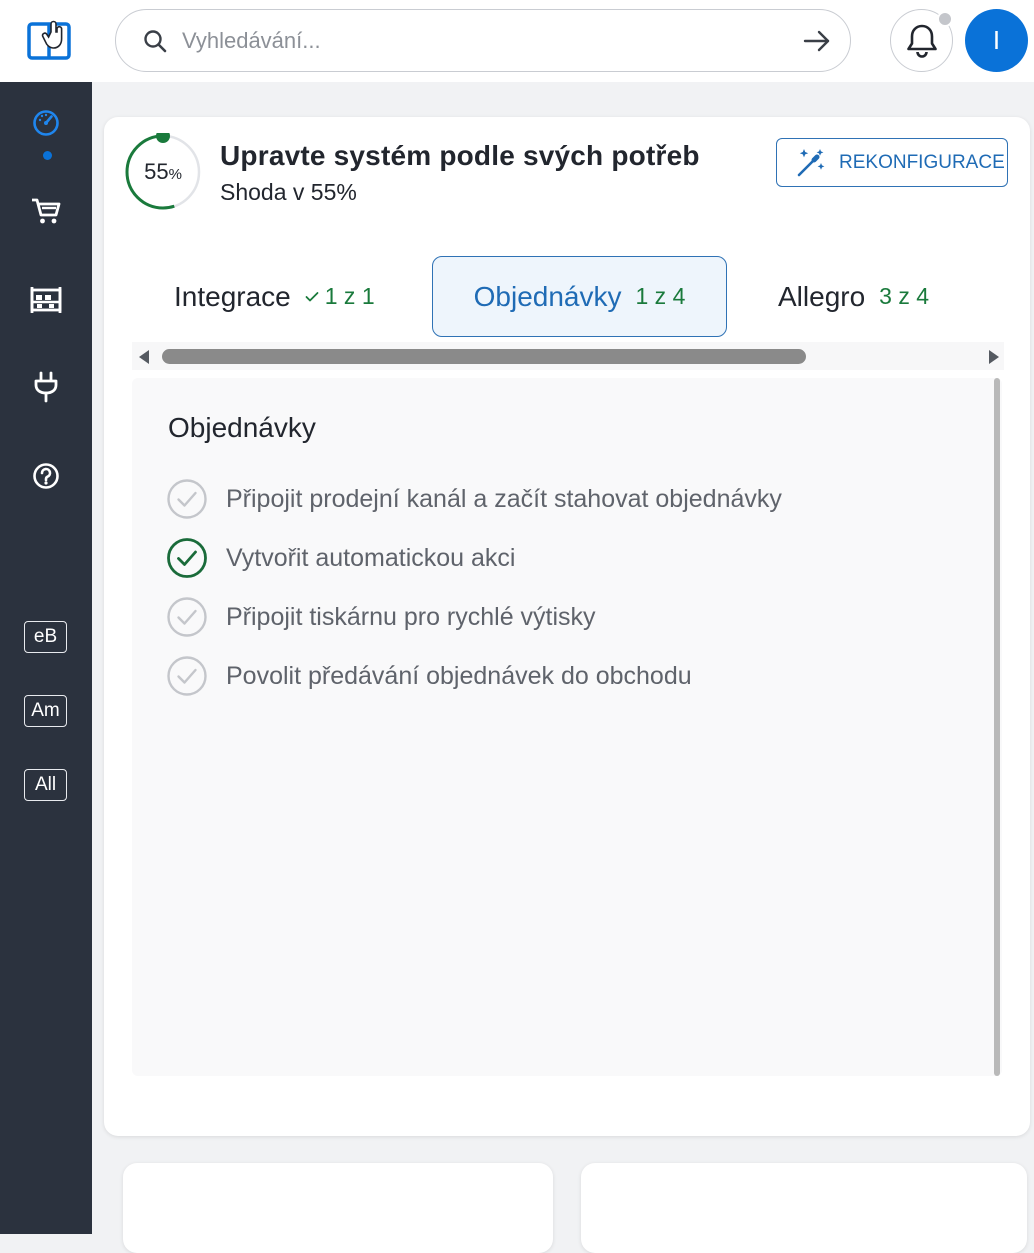  I want to click on notifications-button, so click(921, 40).